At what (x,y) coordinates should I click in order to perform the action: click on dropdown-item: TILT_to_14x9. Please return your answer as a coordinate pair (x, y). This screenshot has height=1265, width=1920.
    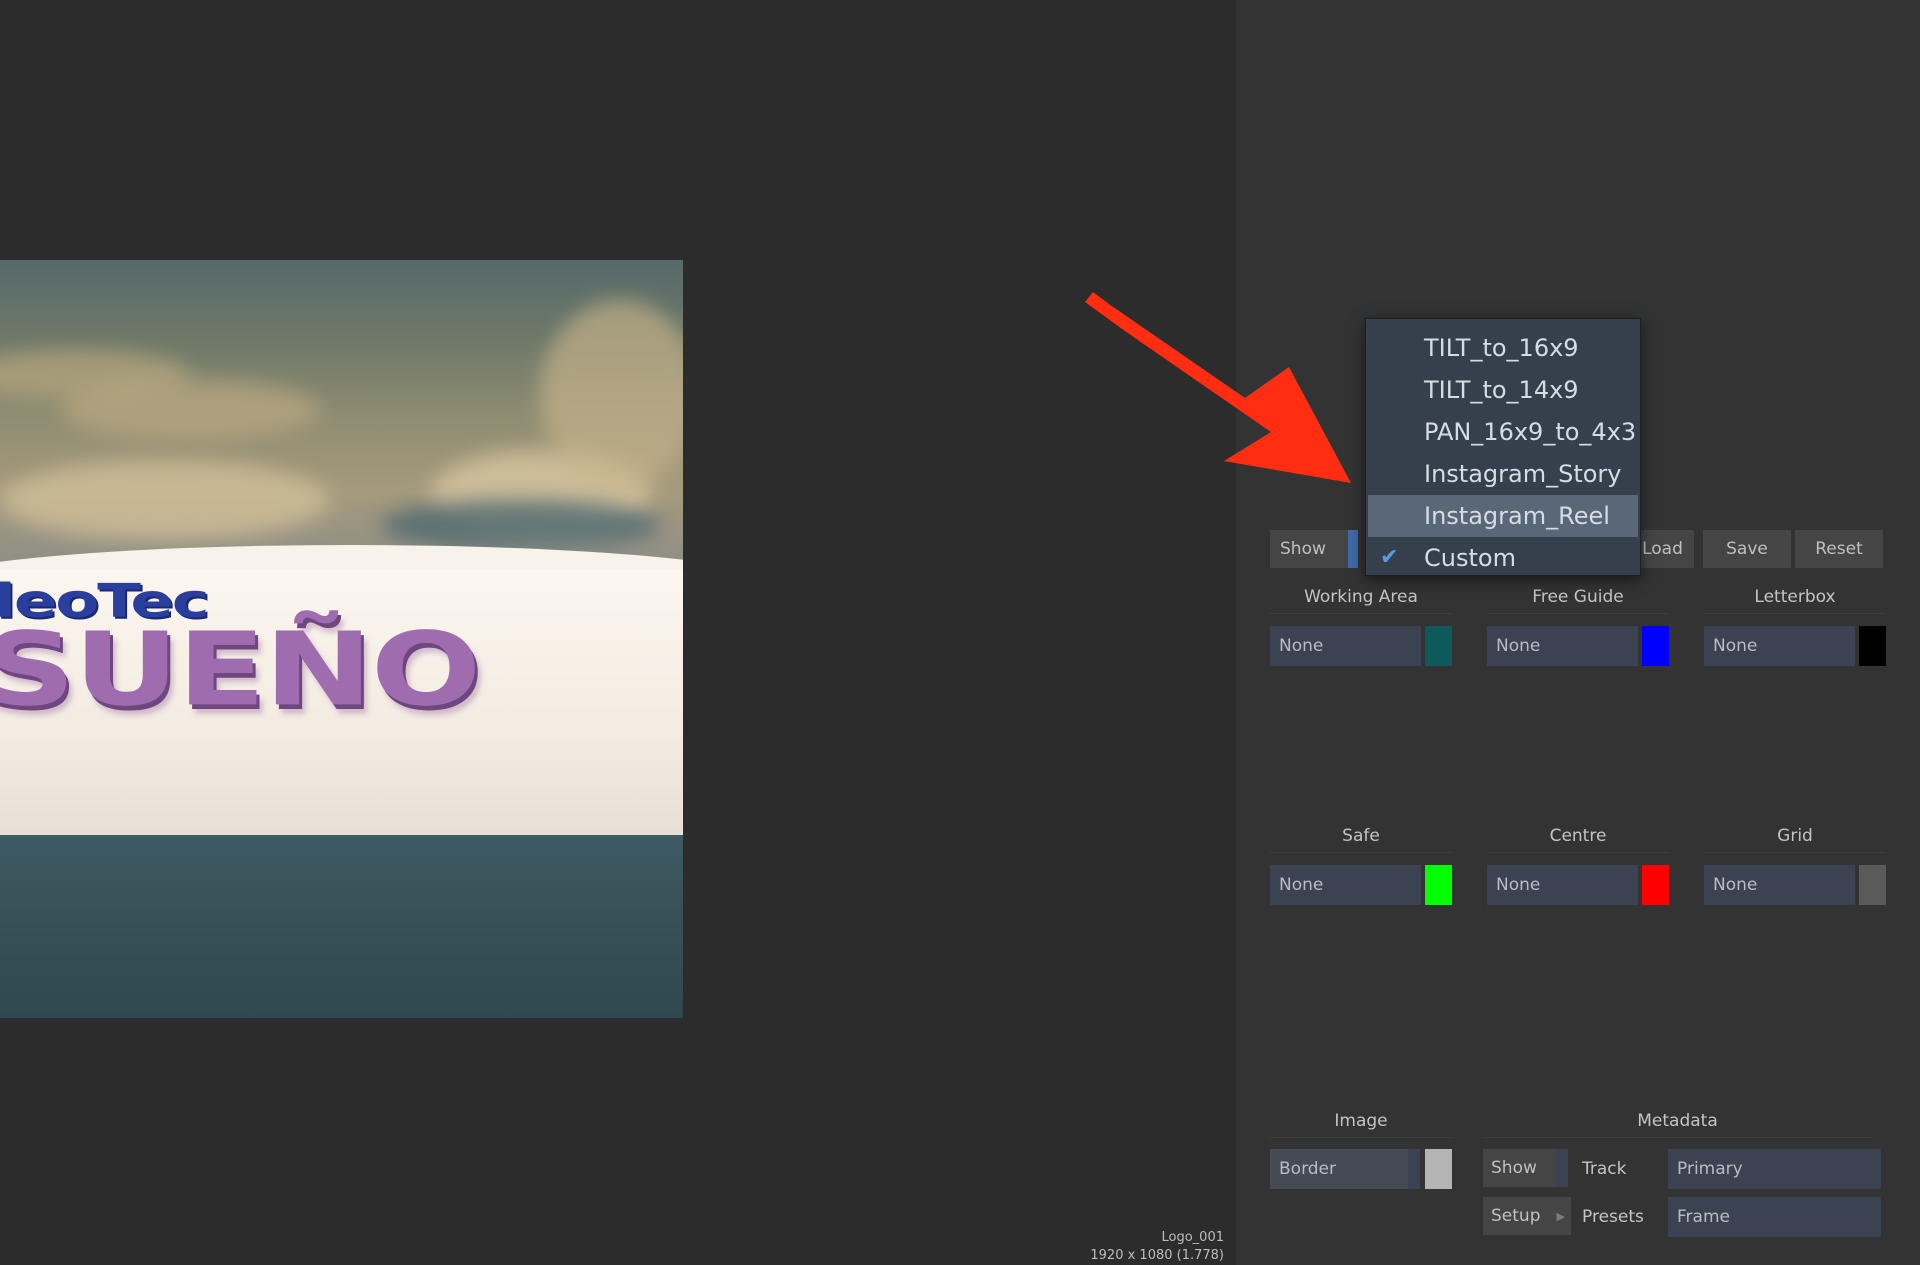
    Looking at the image, I should click on (1503, 390).